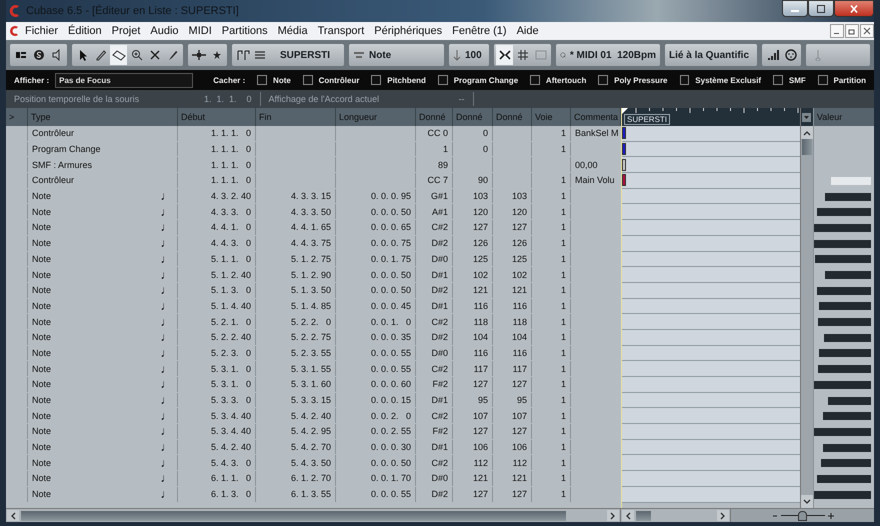 The image size is (880, 526). Describe the element at coordinates (118, 55) in the screenshot. I see `tool-button` at that location.